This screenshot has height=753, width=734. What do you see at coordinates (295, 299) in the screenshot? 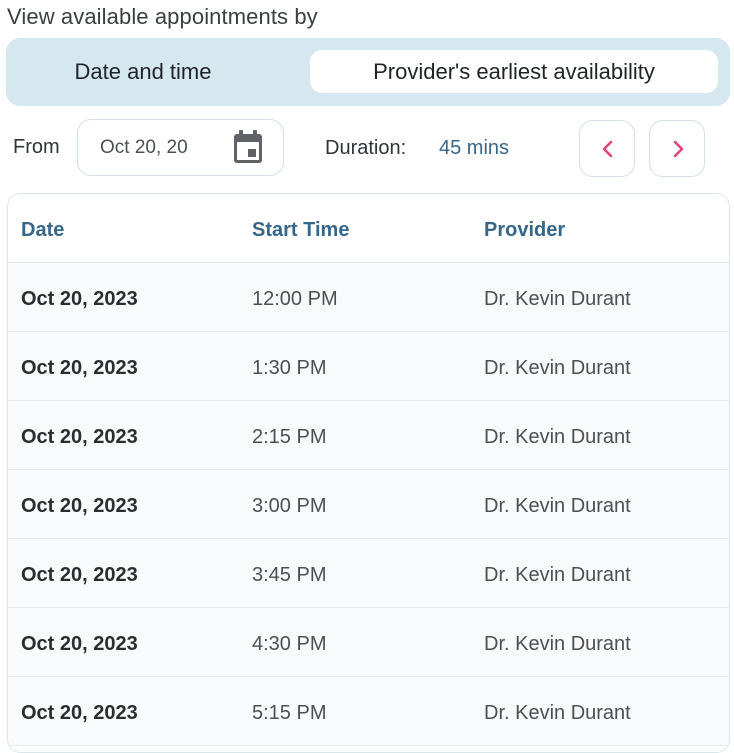
I see `row-start-time: 12:00 PM` at bounding box center [295, 299].